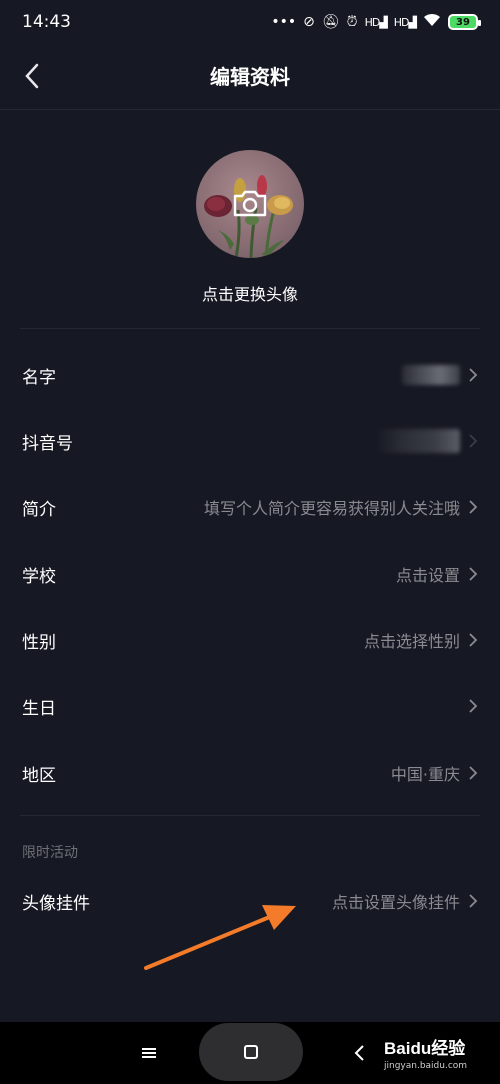 The width and height of the screenshot is (500, 1084). I want to click on gender-label: 性别, so click(39, 642).